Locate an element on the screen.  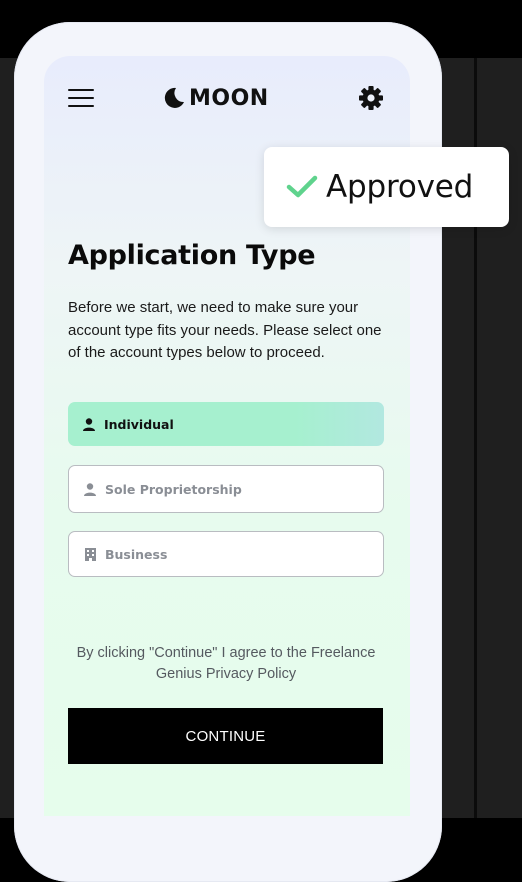
approved-toast: Approved is located at coordinates (386, 187).